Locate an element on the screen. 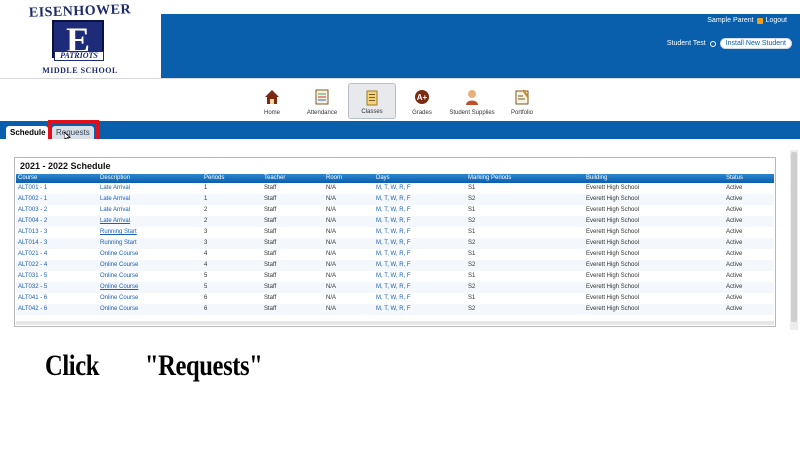 This screenshot has height=450, width=800. school-logo: EISENHOWER E PATRIOTS MIDDLE SCHOOL is located at coordinates (80, 39).